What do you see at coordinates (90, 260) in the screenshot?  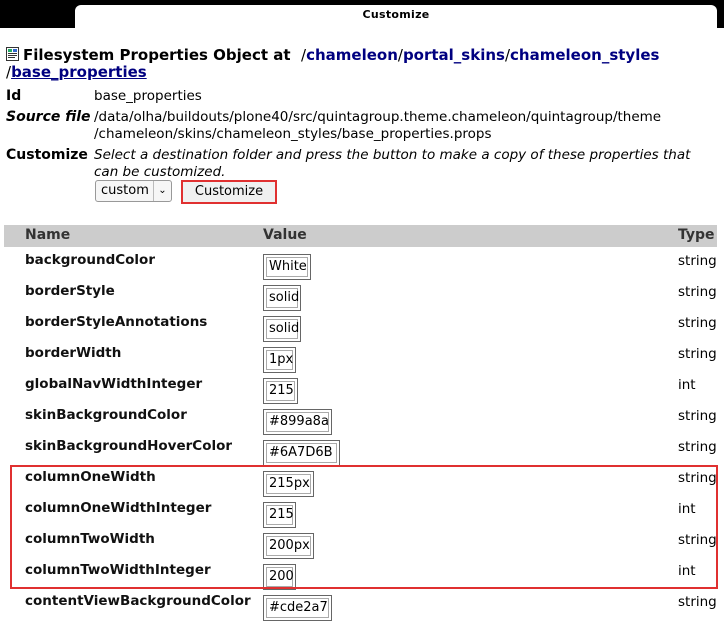 I see `property-name: backgroundColor` at bounding box center [90, 260].